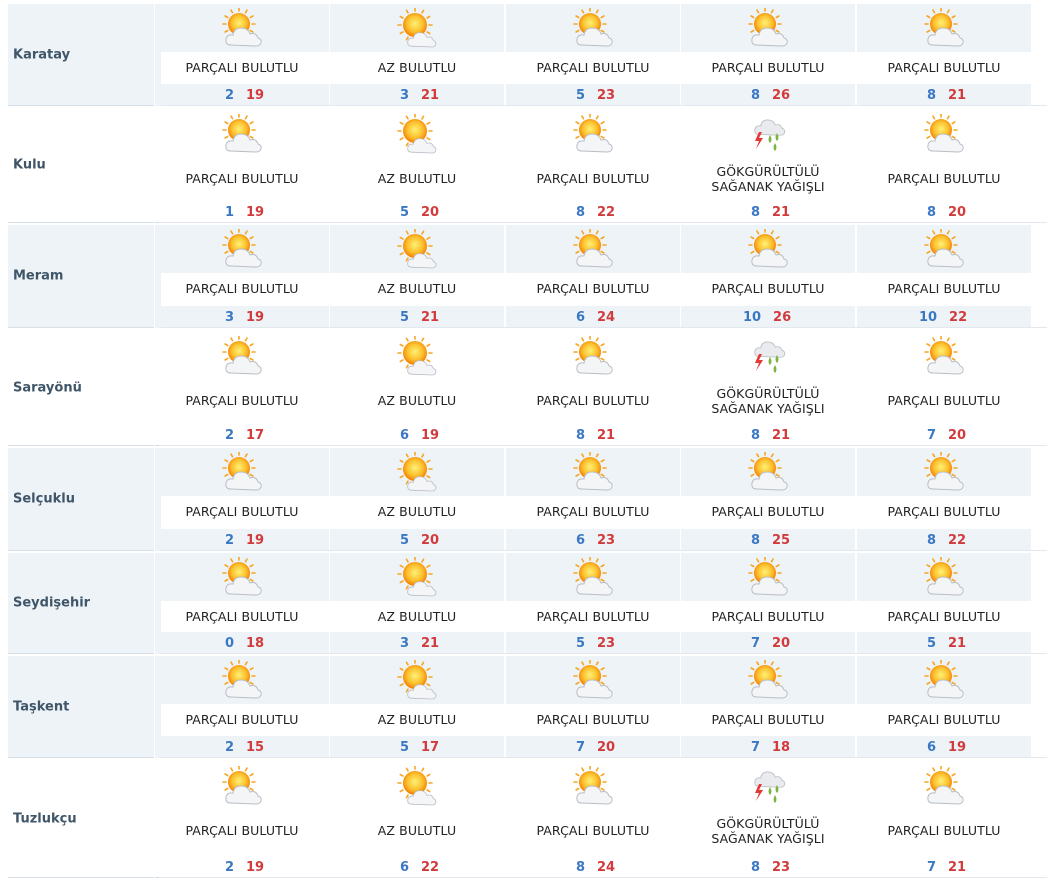 The width and height of the screenshot is (1055, 880). What do you see at coordinates (255, 643) in the screenshot?
I see `max-temperature: 18` at bounding box center [255, 643].